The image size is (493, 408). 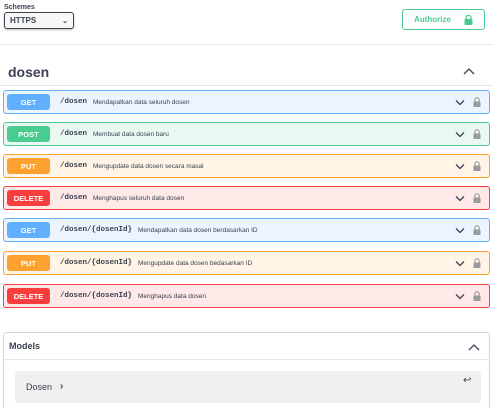 What do you see at coordinates (131, 134) in the screenshot?
I see `operation-summary: Membuat data dosen baru` at bounding box center [131, 134].